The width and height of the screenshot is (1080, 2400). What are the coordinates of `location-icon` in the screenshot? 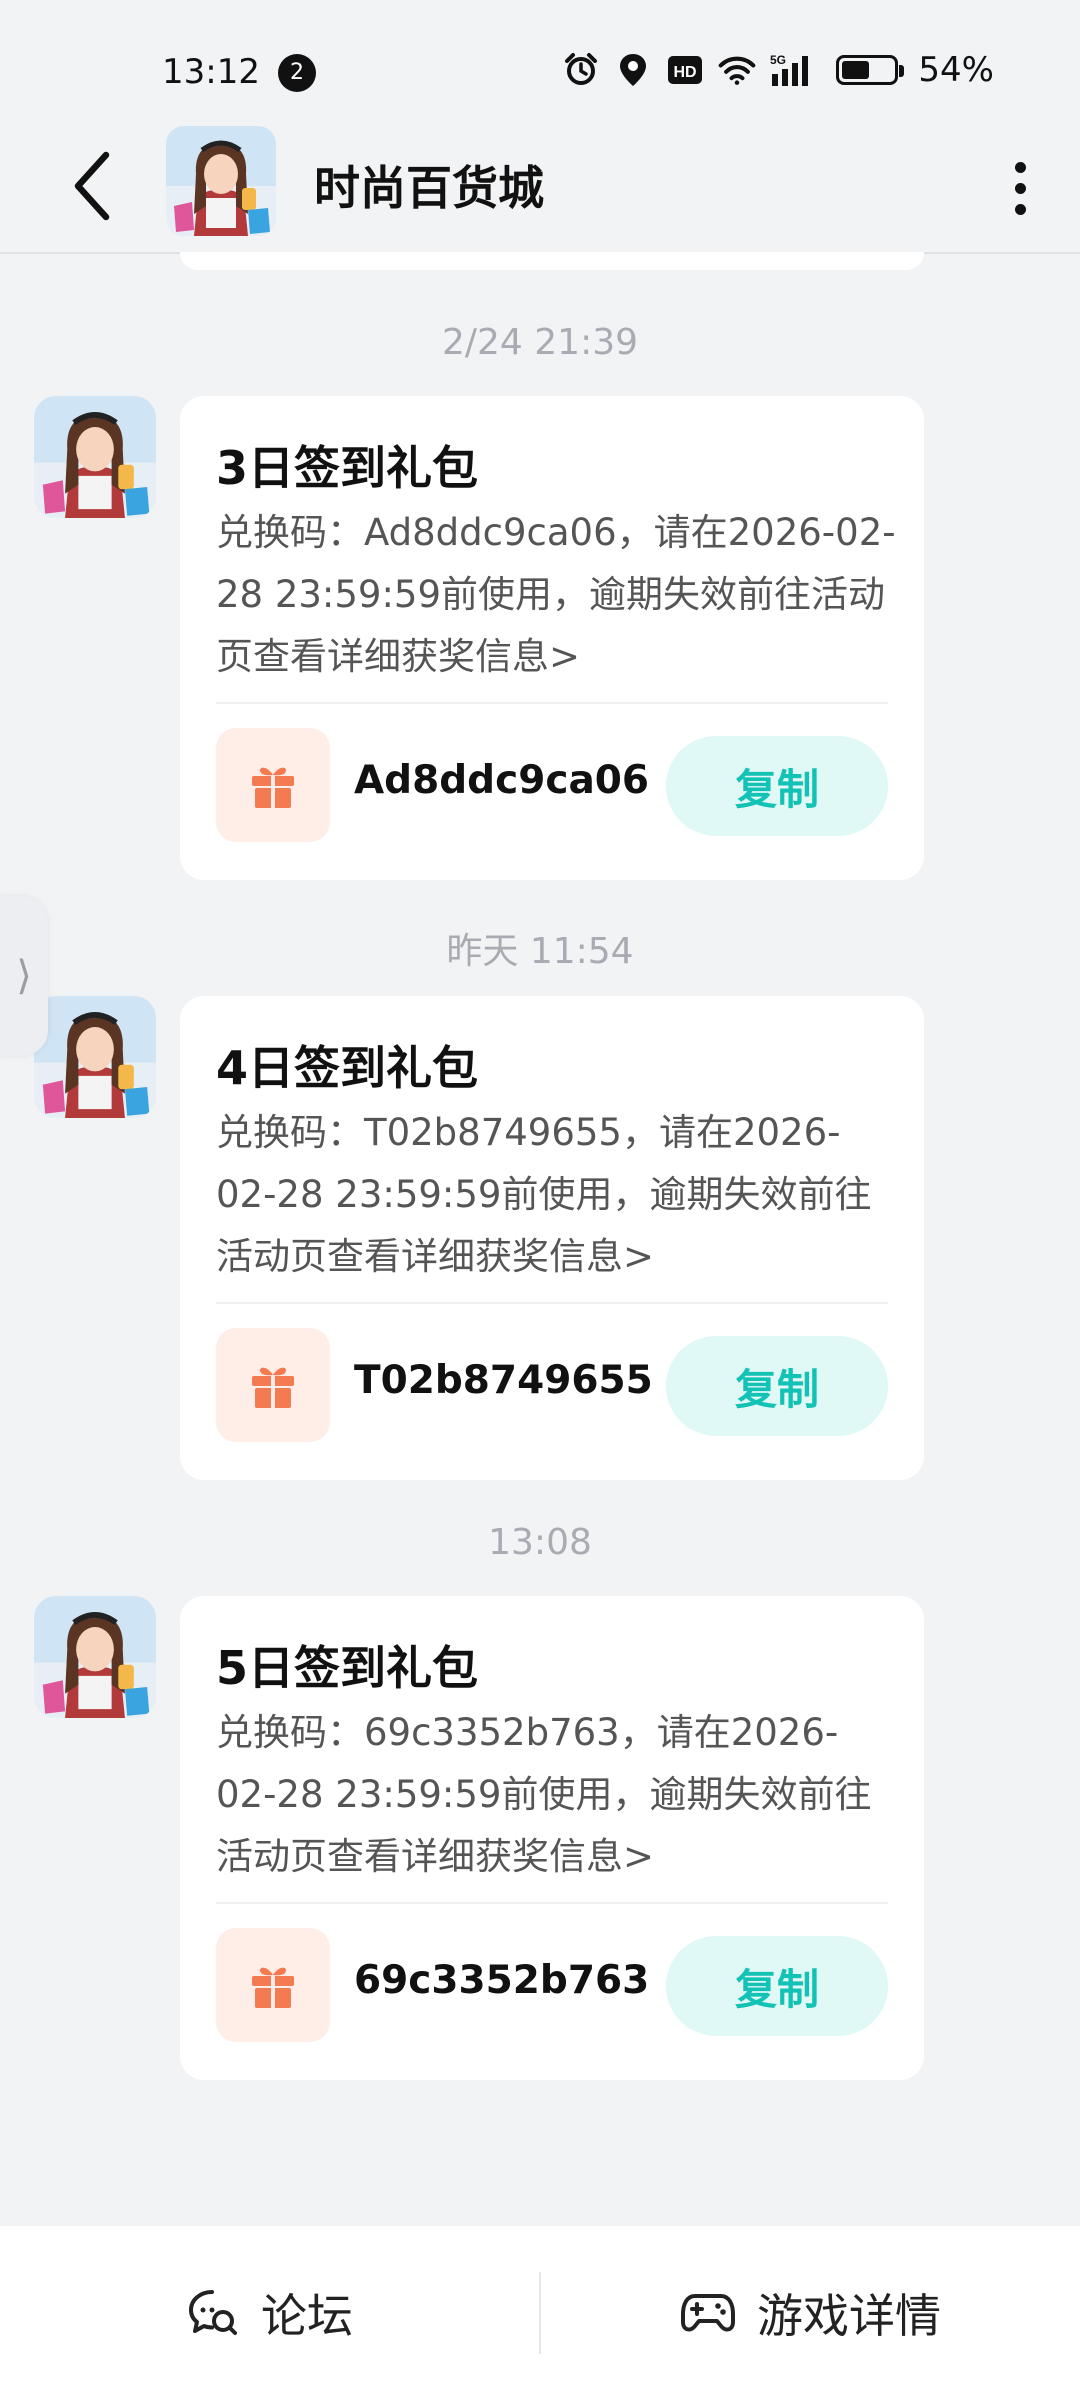 It's located at (633, 70).